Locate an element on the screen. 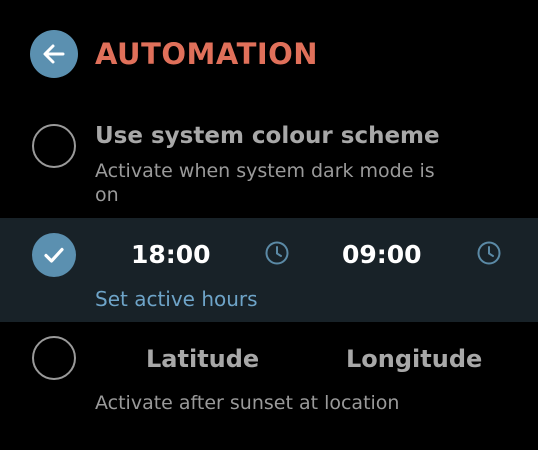 This screenshot has height=450, width=538. arrow-left-icon is located at coordinates (54, 54).